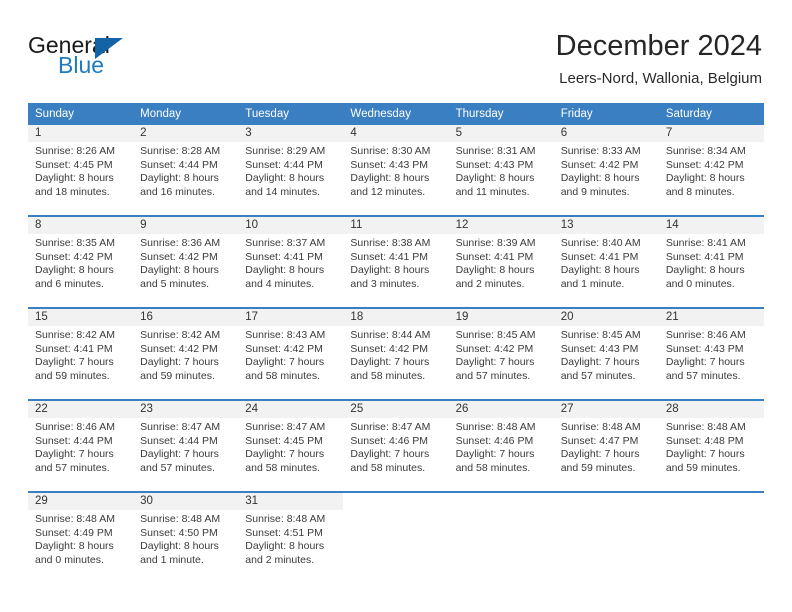  What do you see at coordinates (494, 164) in the screenshot?
I see `day-detail-line: Sunset: 4:43 PM` at bounding box center [494, 164].